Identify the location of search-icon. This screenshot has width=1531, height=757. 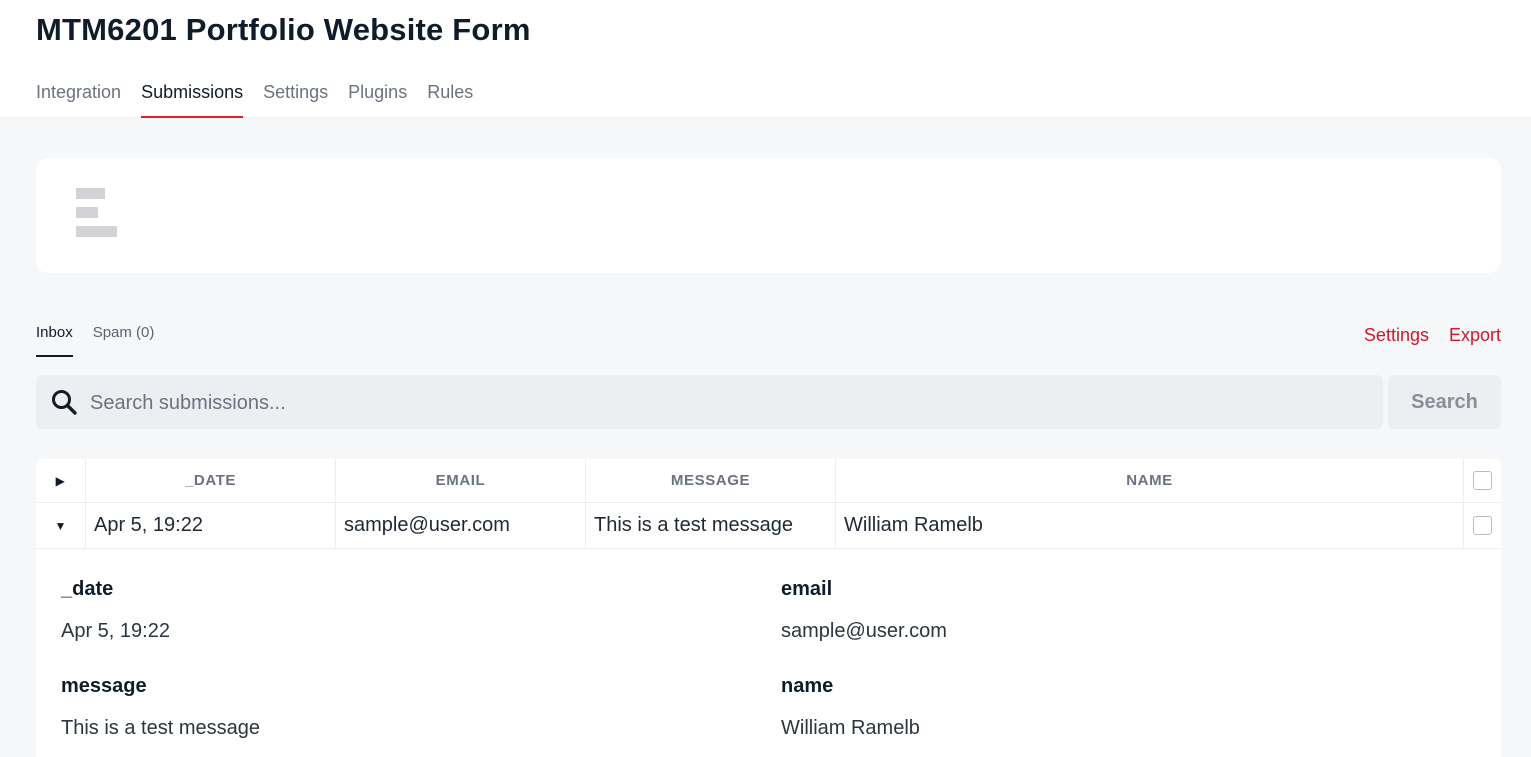
(64, 402).